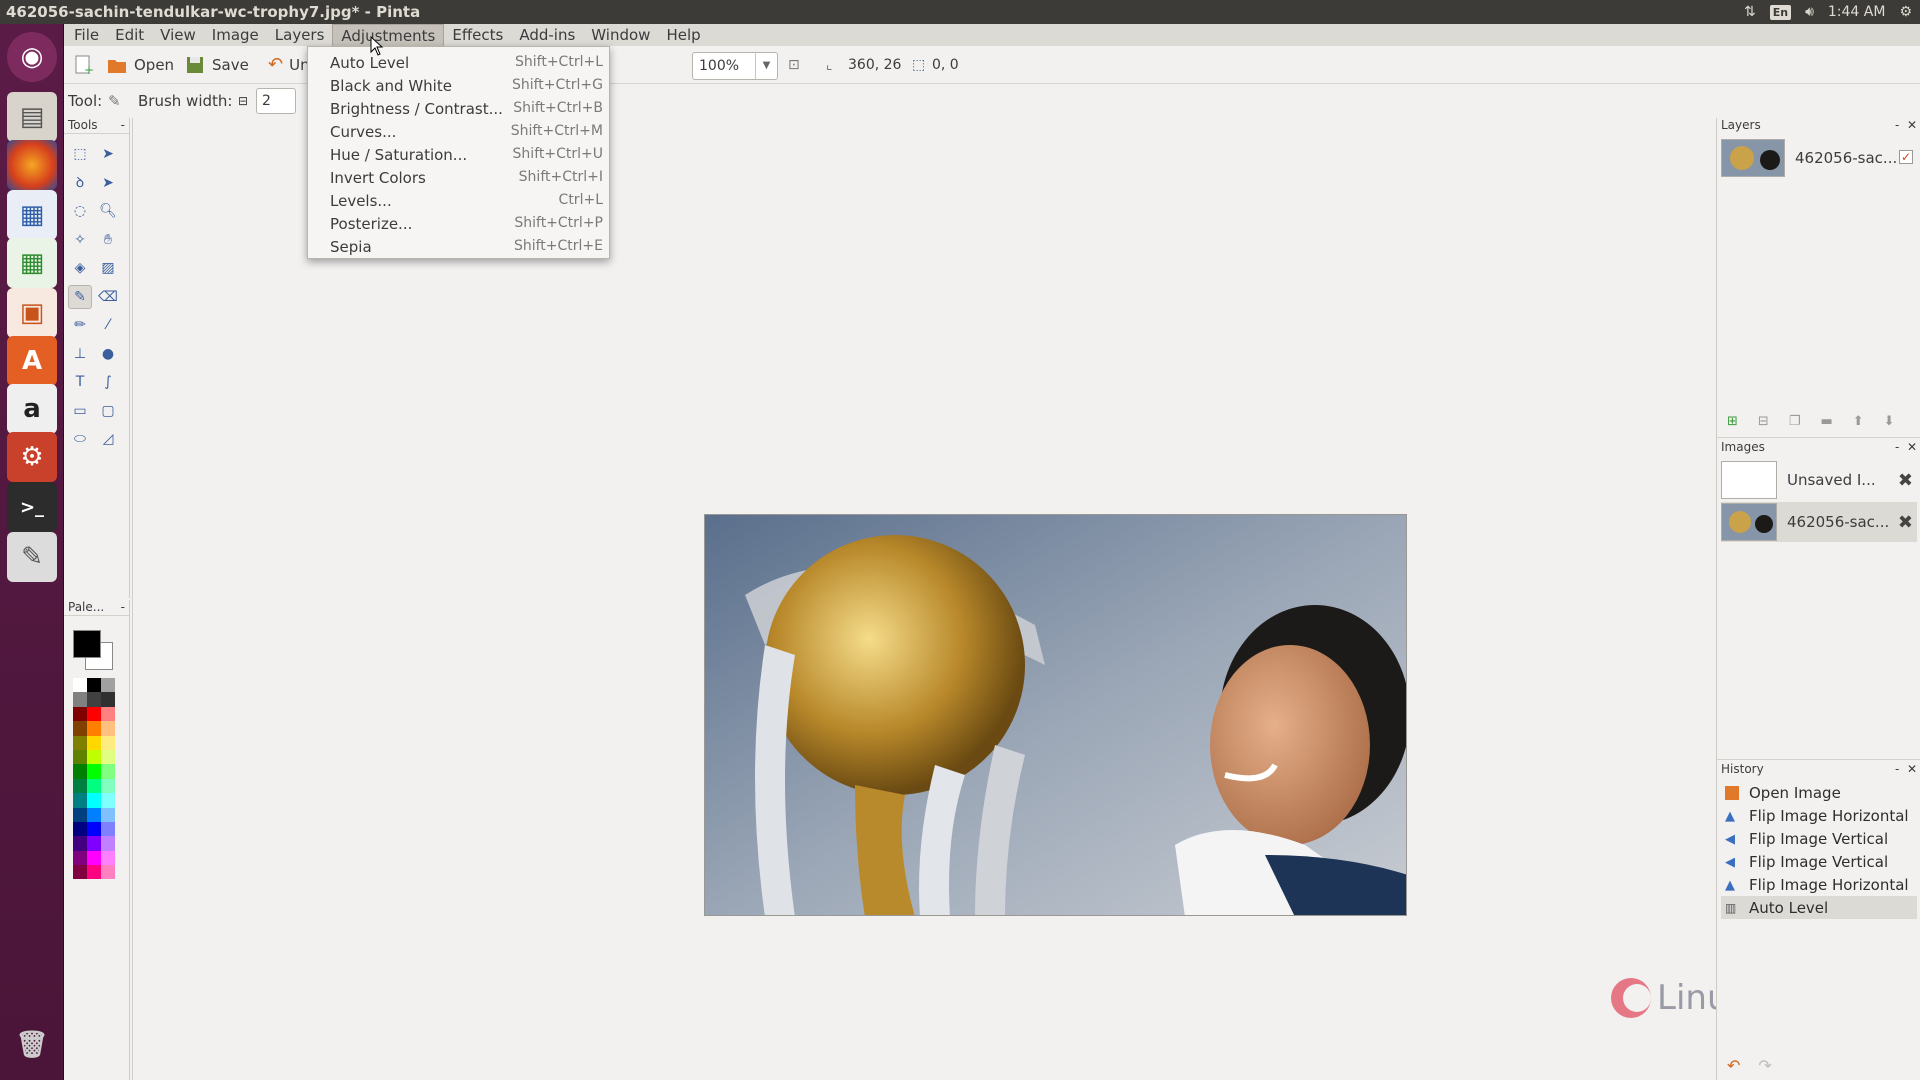 The height and width of the screenshot is (1080, 1920). I want to click on history-item: Open Image, so click(1819, 792).